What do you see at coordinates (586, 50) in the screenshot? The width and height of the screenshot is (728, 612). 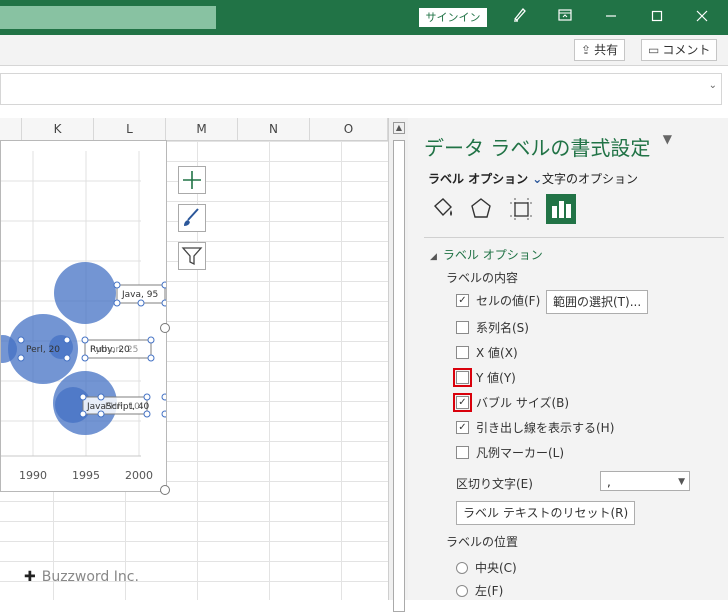 I see `share-icon: ⇪` at bounding box center [586, 50].